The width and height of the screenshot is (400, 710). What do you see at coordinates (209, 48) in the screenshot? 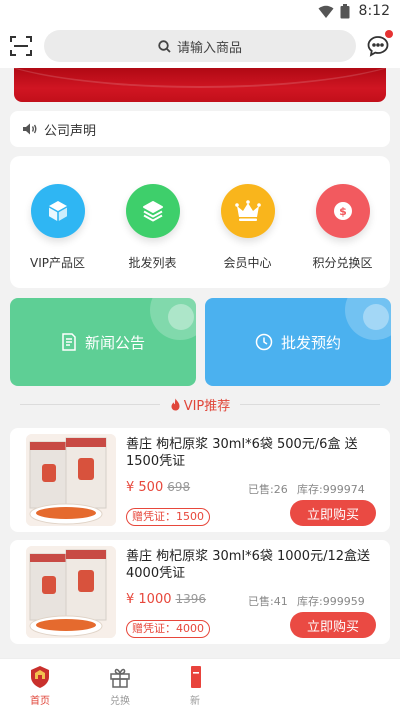
I see `search-placeholder: 请输入商品` at bounding box center [209, 48].